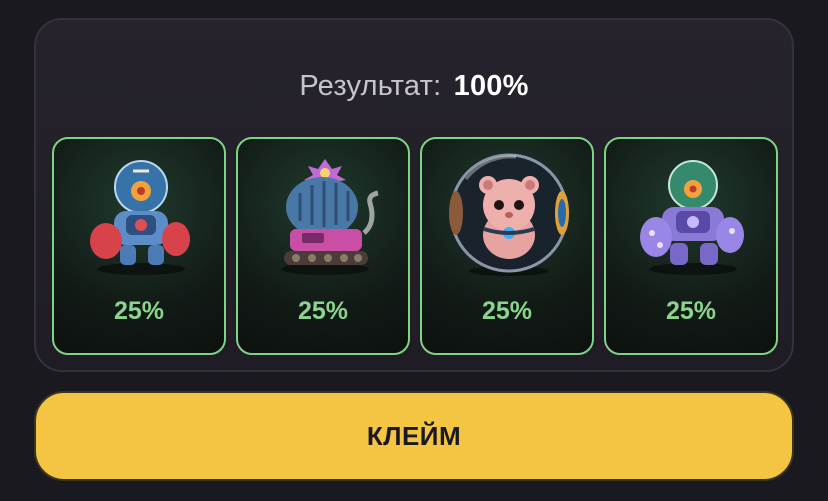 This screenshot has width=828, height=501. What do you see at coordinates (370, 86) in the screenshot?
I see `result-label: Результат:` at bounding box center [370, 86].